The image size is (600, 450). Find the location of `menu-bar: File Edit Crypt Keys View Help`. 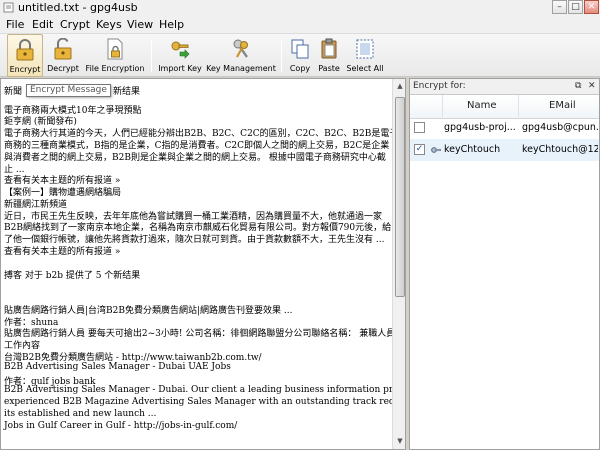

menu-bar: File Edit Crypt Keys View Help is located at coordinates (300, 25).